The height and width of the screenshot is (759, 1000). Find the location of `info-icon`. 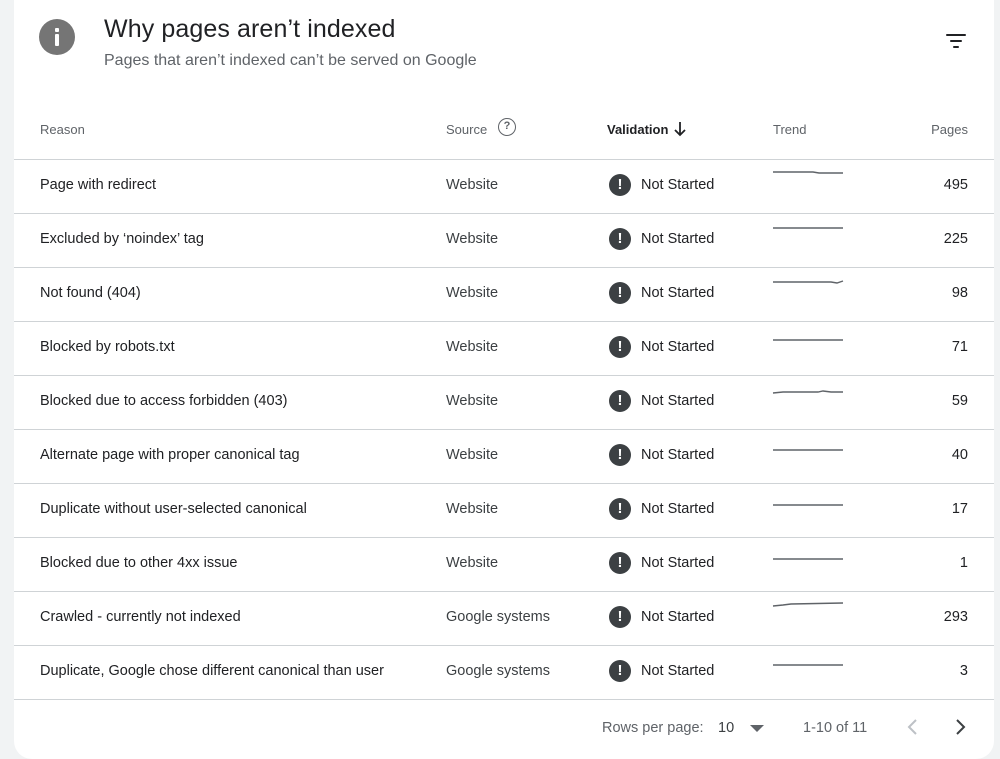

info-icon is located at coordinates (57, 37).